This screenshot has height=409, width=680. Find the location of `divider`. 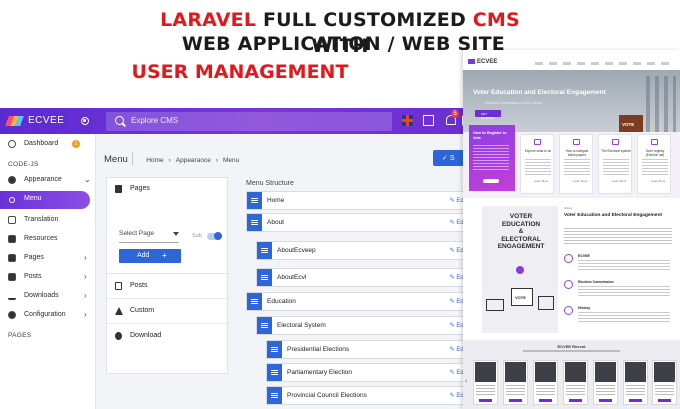

divider is located at coordinates (168, 298).